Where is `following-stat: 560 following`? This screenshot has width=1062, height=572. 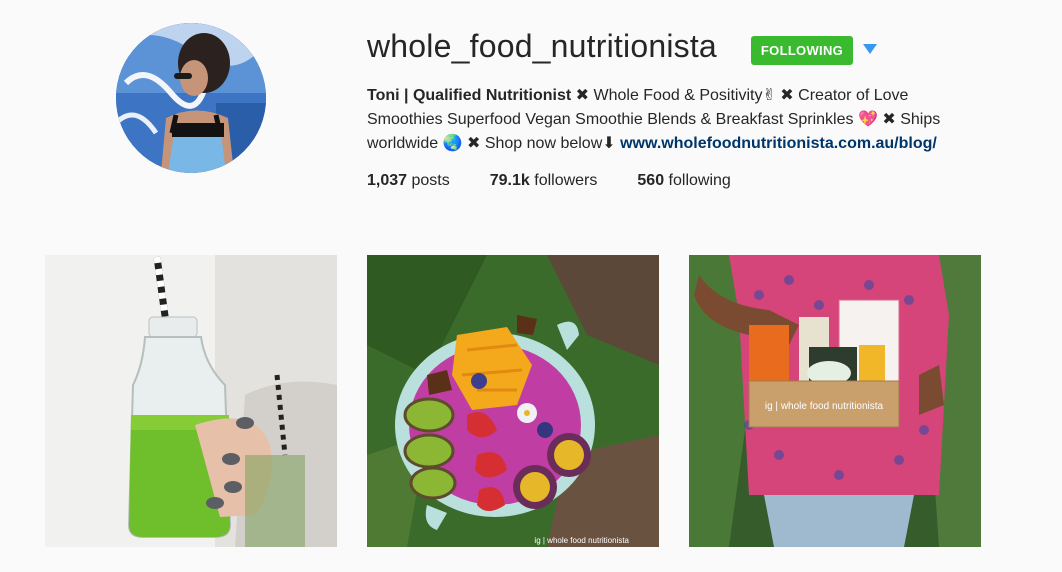
following-stat: 560 following is located at coordinates (683, 181).